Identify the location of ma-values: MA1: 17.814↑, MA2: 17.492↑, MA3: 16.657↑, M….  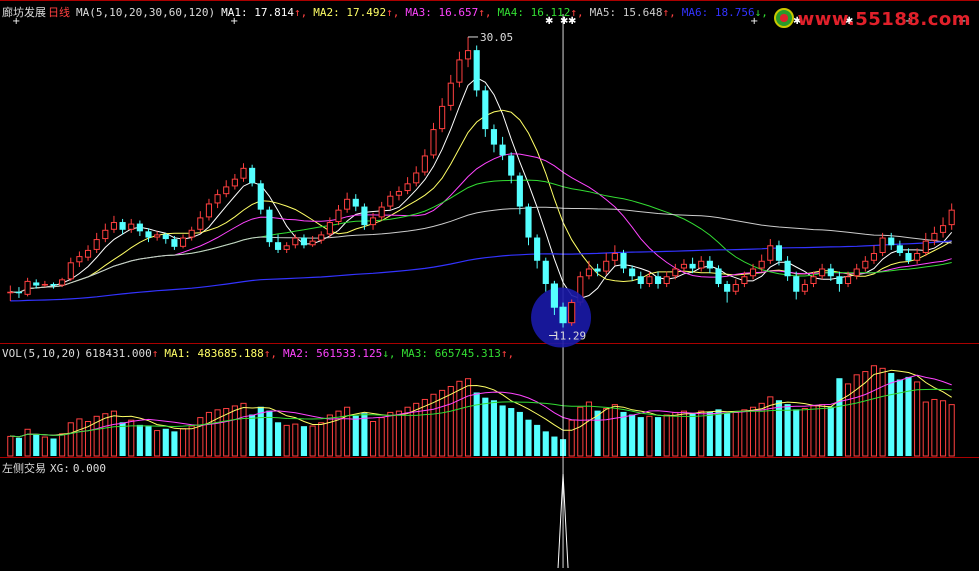
(497, 12).